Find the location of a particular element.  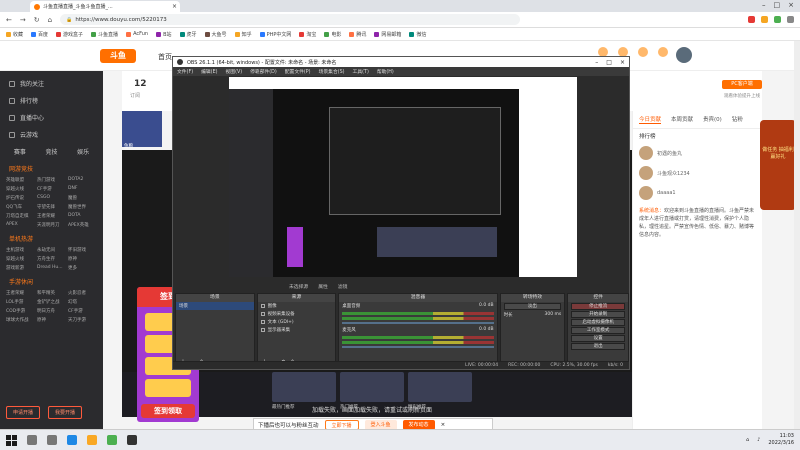

bookmark-item: 百度 is located at coordinates (39, 34).